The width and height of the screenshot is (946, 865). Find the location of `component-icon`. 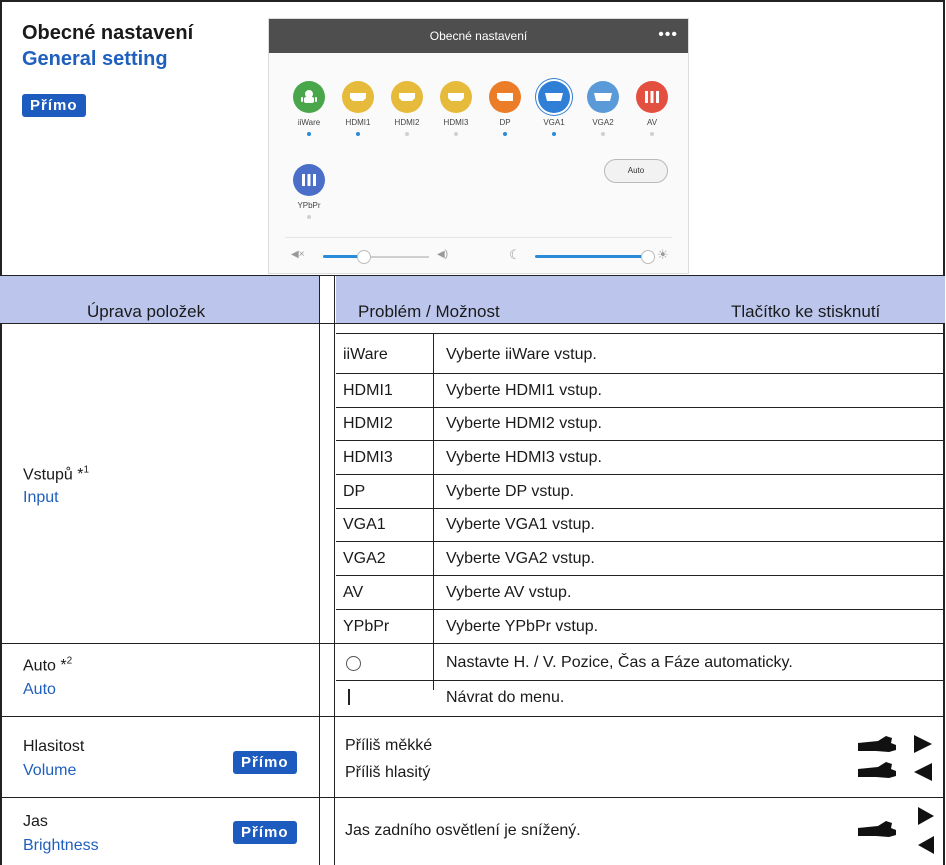

component-icon is located at coordinates (309, 180).